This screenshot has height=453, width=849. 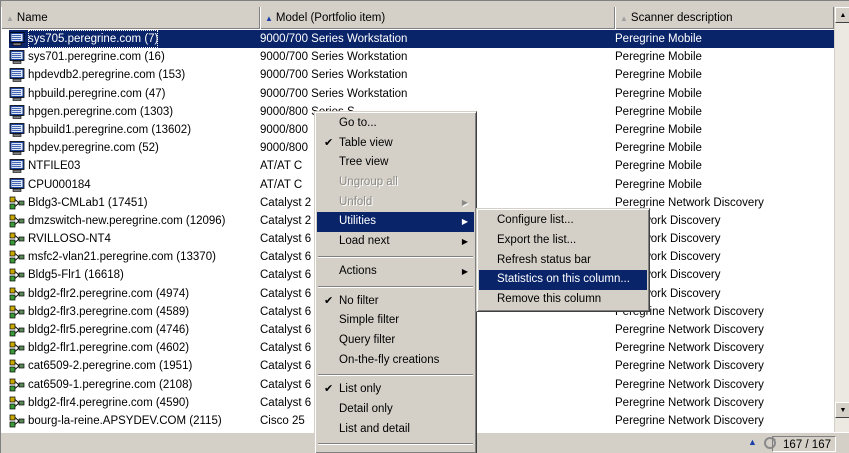 What do you see at coordinates (395, 222) in the screenshot?
I see `menu-item-utilities: Utilities ▶` at bounding box center [395, 222].